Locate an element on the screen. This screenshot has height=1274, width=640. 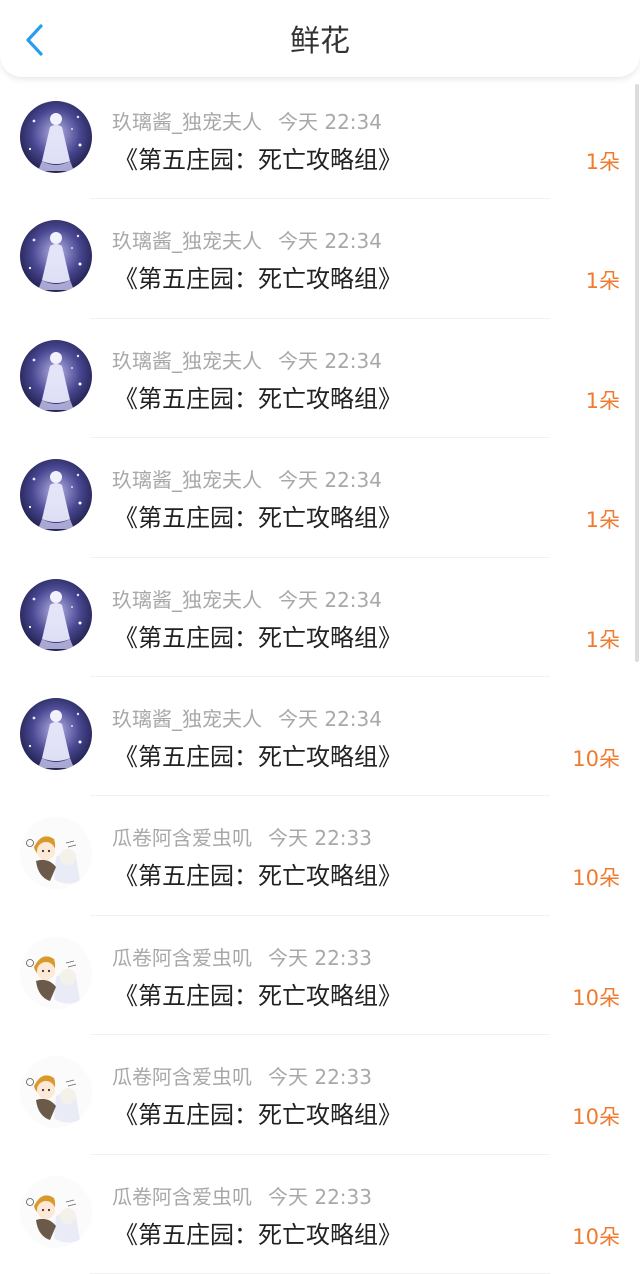
page-title: 鲜花 is located at coordinates (320, 41).